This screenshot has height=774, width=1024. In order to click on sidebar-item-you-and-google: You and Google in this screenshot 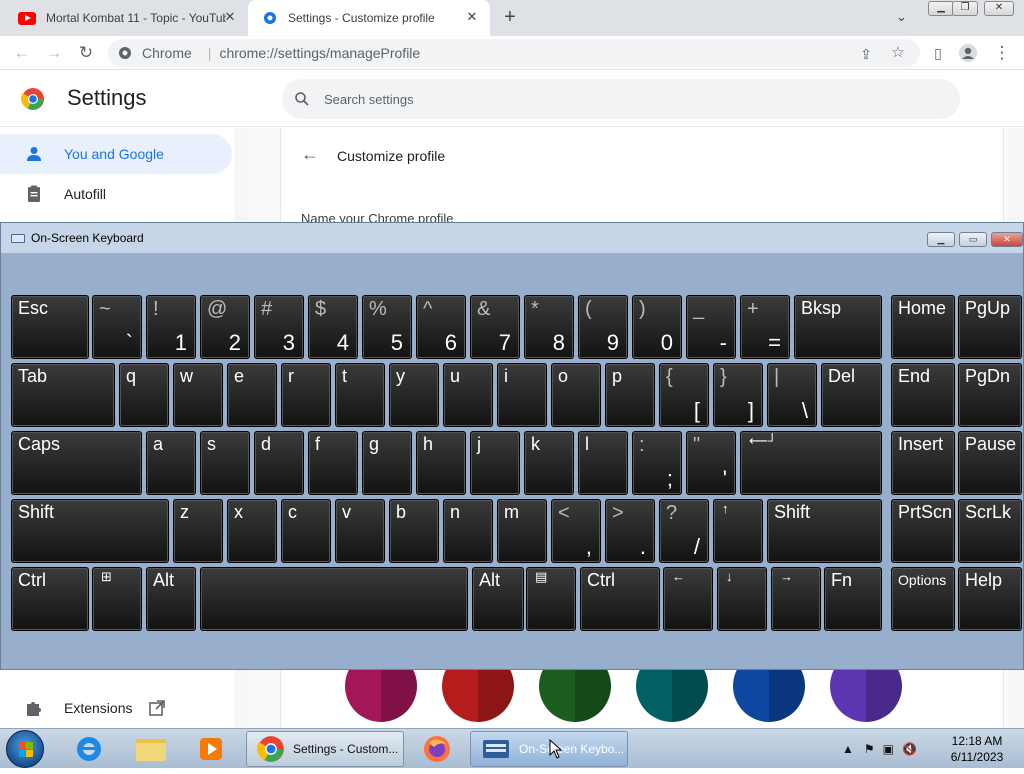, I will do `click(116, 154)`.